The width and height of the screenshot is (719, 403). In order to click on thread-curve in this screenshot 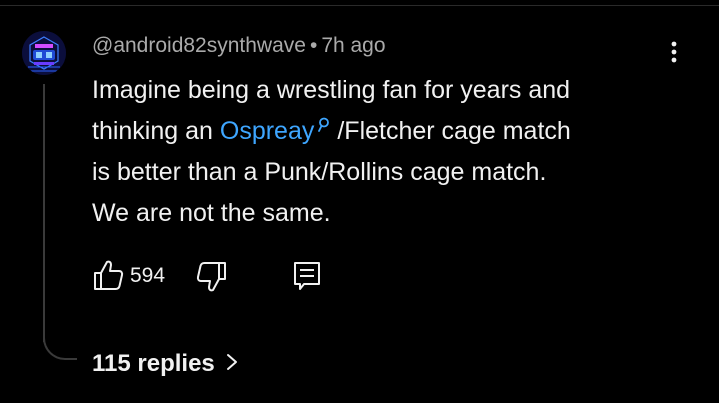, I will do `click(60, 345)`.